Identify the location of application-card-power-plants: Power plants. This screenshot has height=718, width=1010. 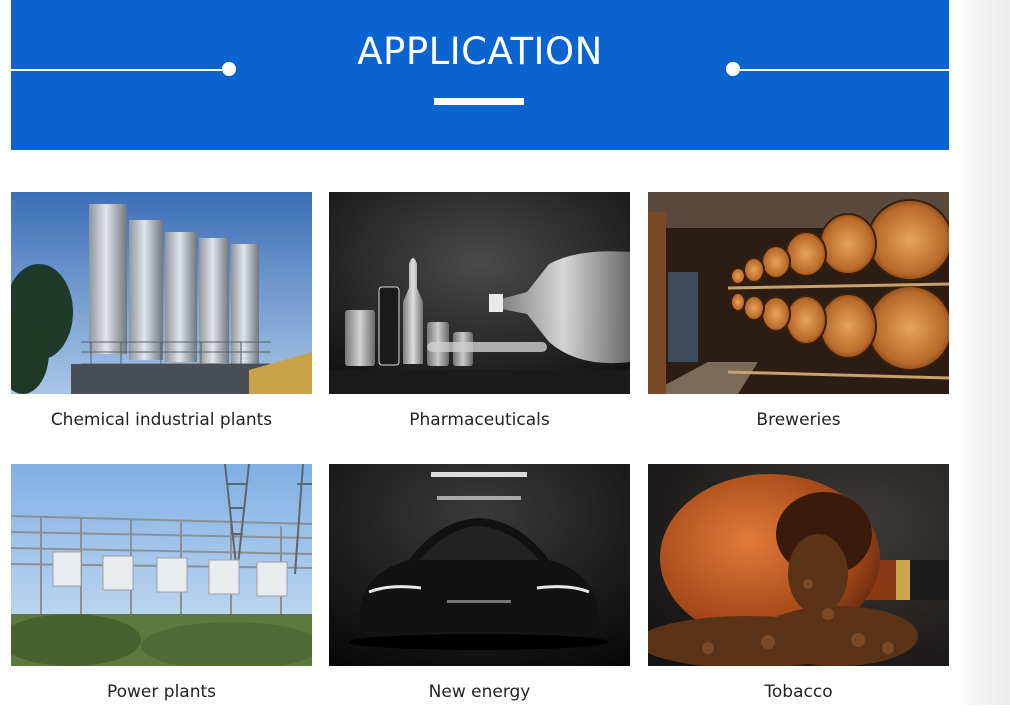
(161, 591).